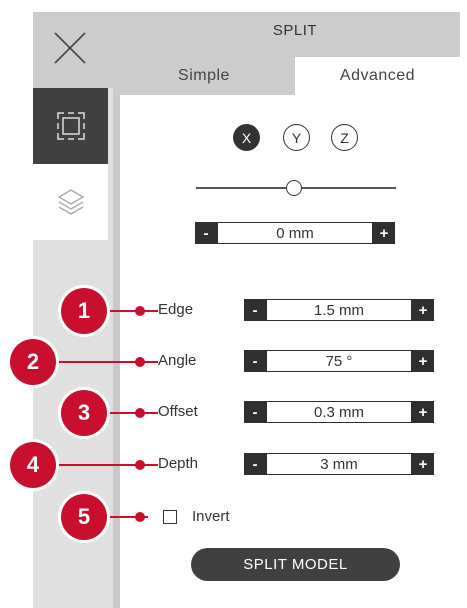 The height and width of the screenshot is (608, 467). I want to click on sidebar-item-split, so click(70, 126).